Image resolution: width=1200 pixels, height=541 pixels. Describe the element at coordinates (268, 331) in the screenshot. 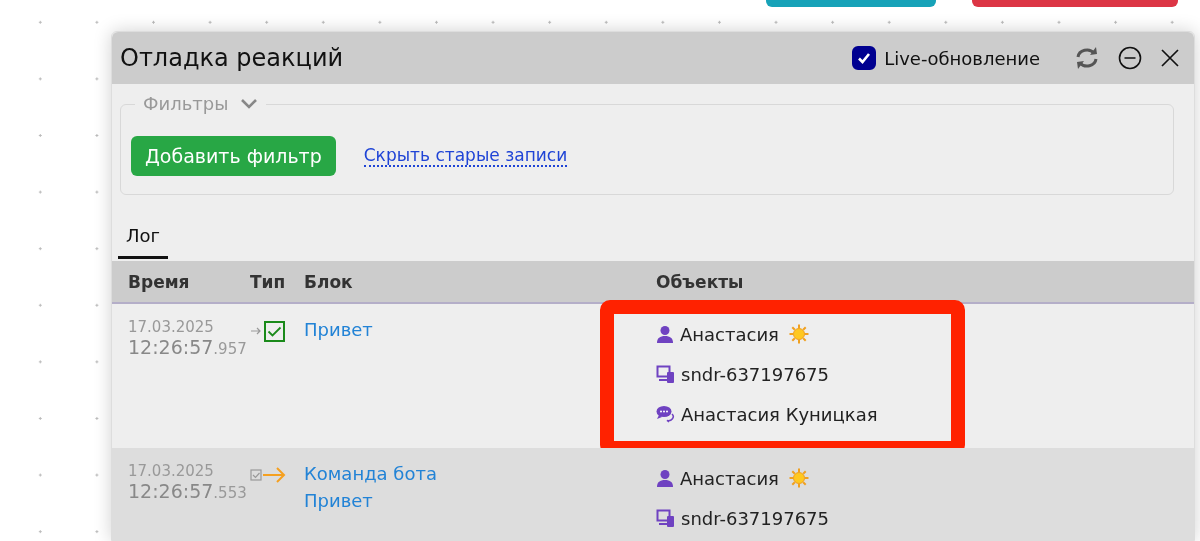

I see `arrow-into-checkbox-icon` at that location.